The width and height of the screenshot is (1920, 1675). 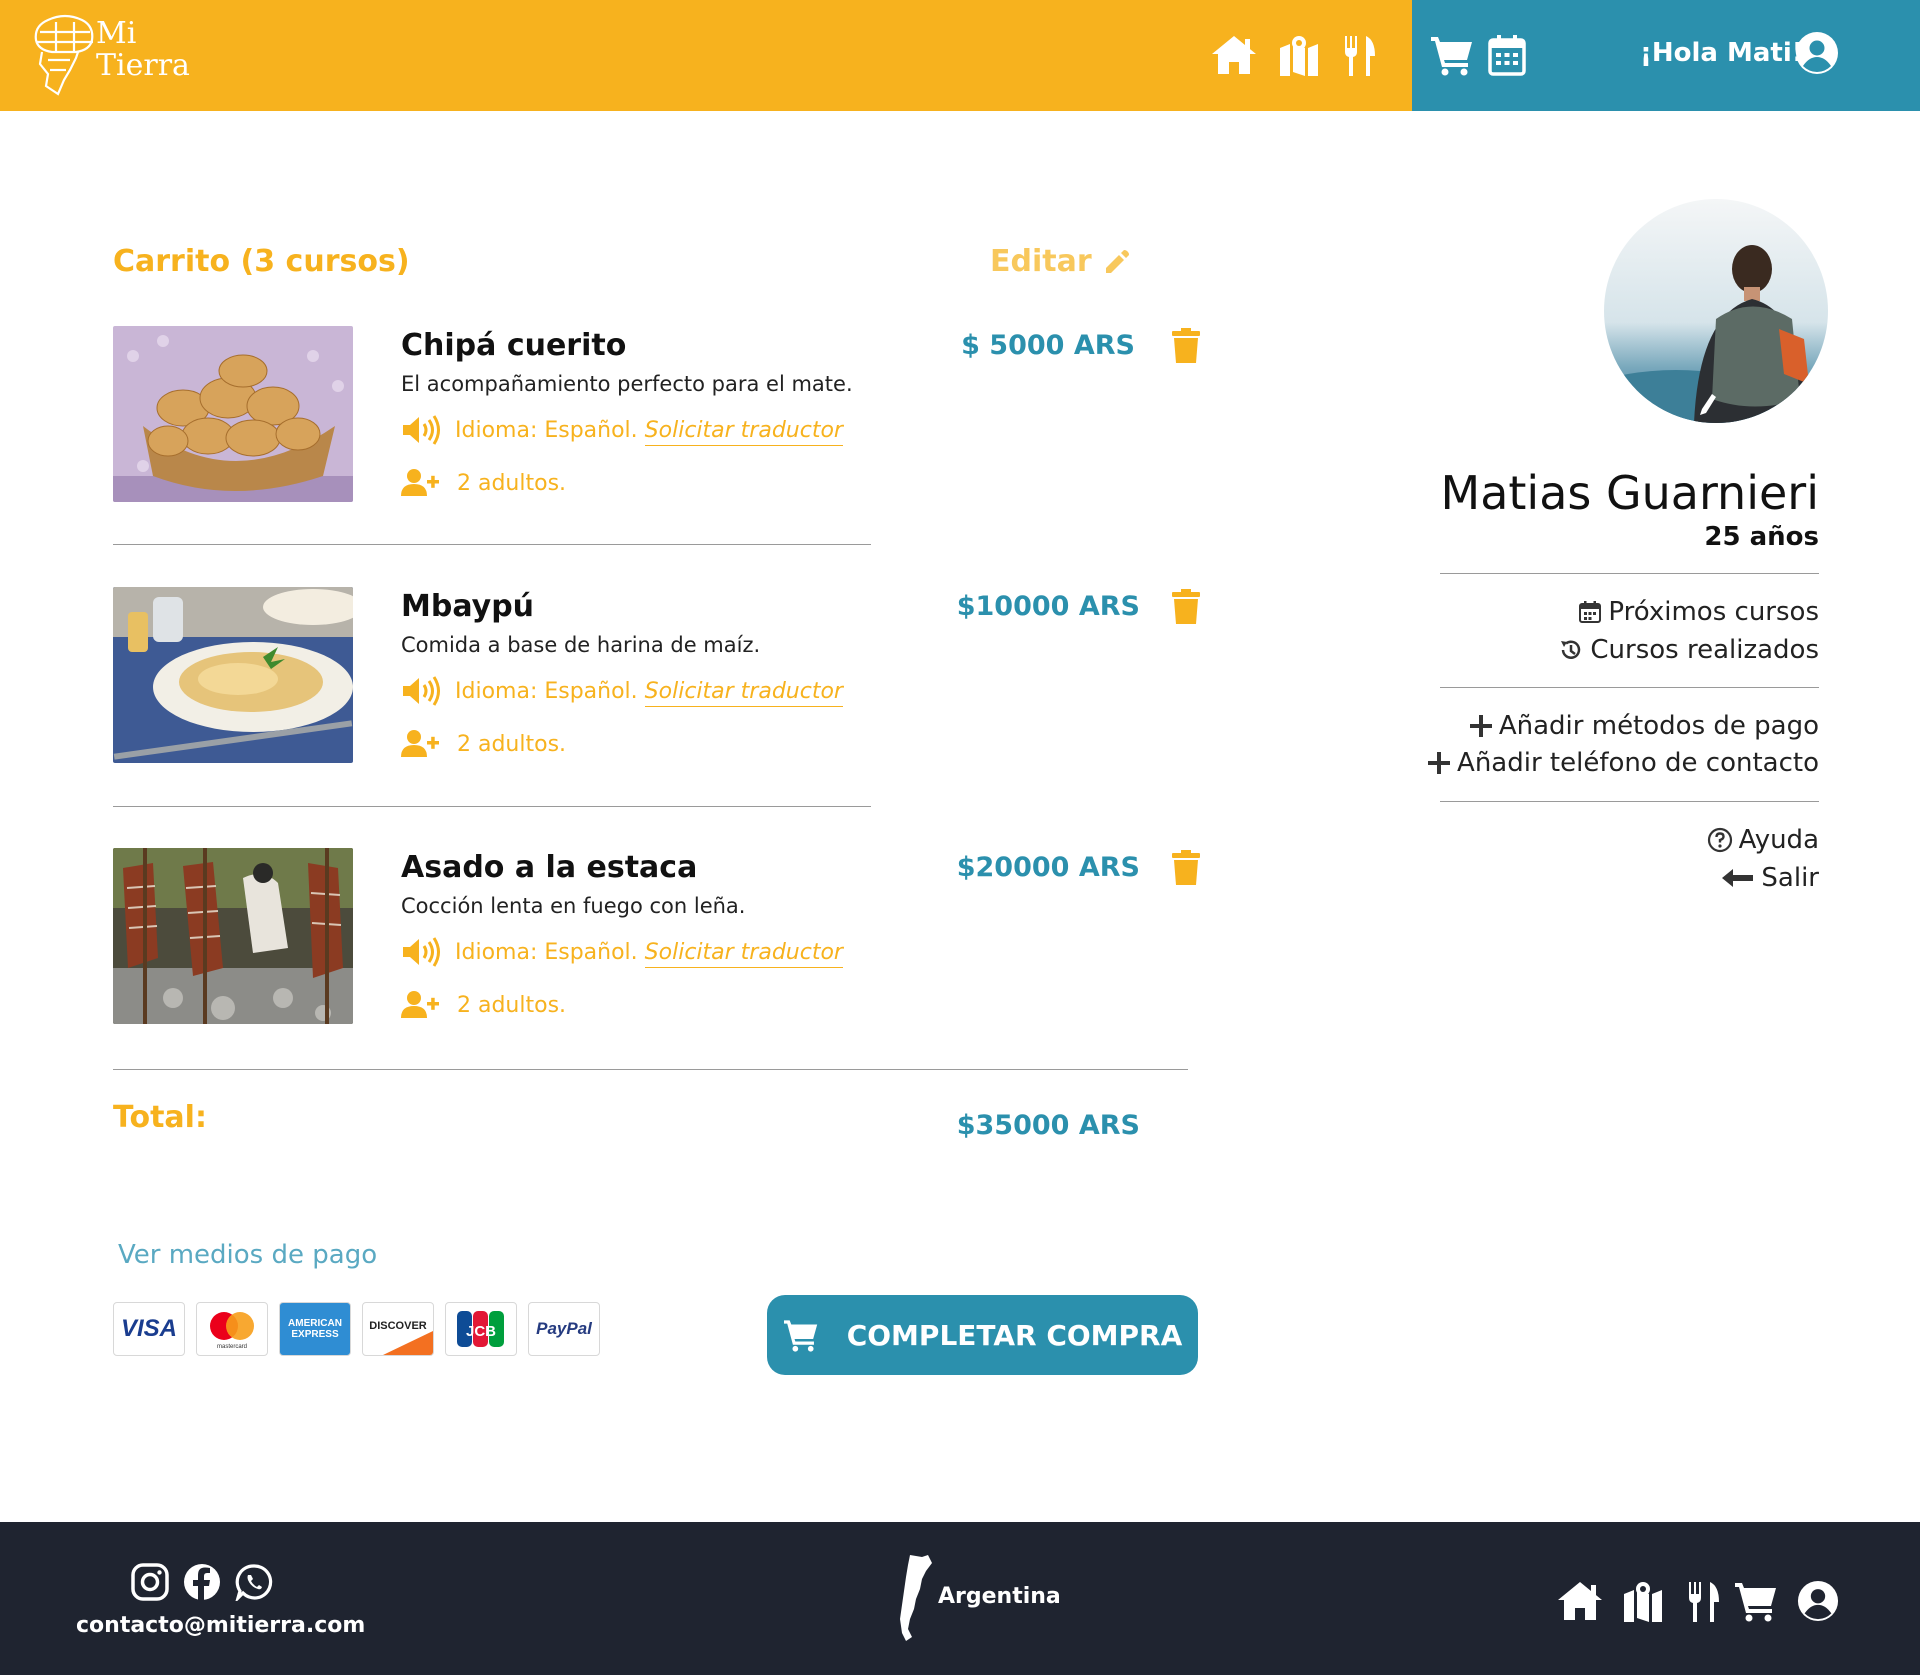 What do you see at coordinates (1722, 53) in the screenshot?
I see `greeting-text: ¡Hola Mati!` at bounding box center [1722, 53].